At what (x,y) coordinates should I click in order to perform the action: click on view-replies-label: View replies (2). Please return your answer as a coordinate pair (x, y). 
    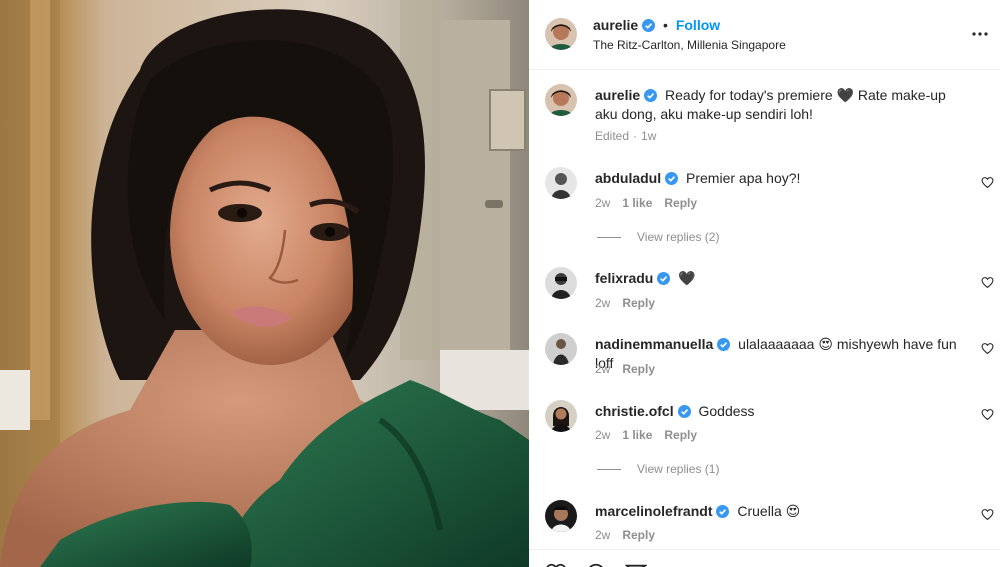
    Looking at the image, I should click on (678, 237).